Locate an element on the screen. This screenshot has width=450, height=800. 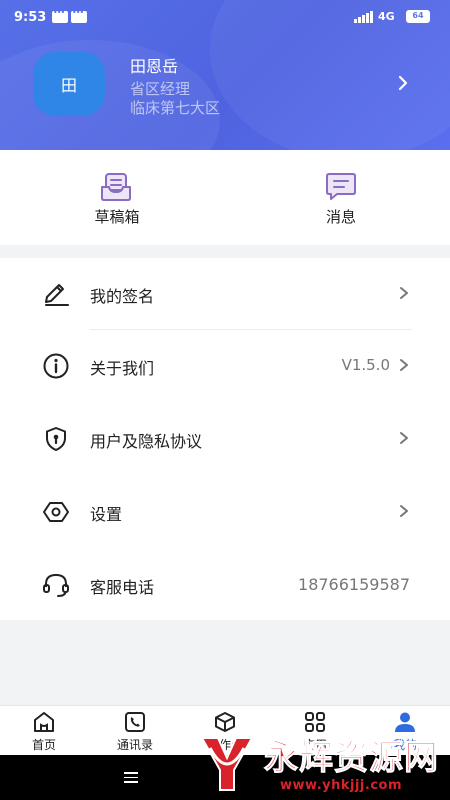
signal-icon is located at coordinates (363, 17).